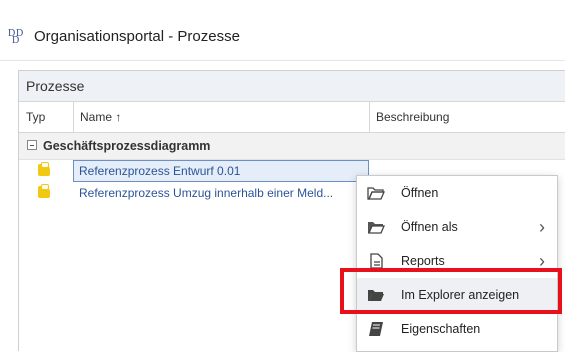  Describe the element at coordinates (224, 117) in the screenshot. I see `column-header-name: Name ↑` at that location.